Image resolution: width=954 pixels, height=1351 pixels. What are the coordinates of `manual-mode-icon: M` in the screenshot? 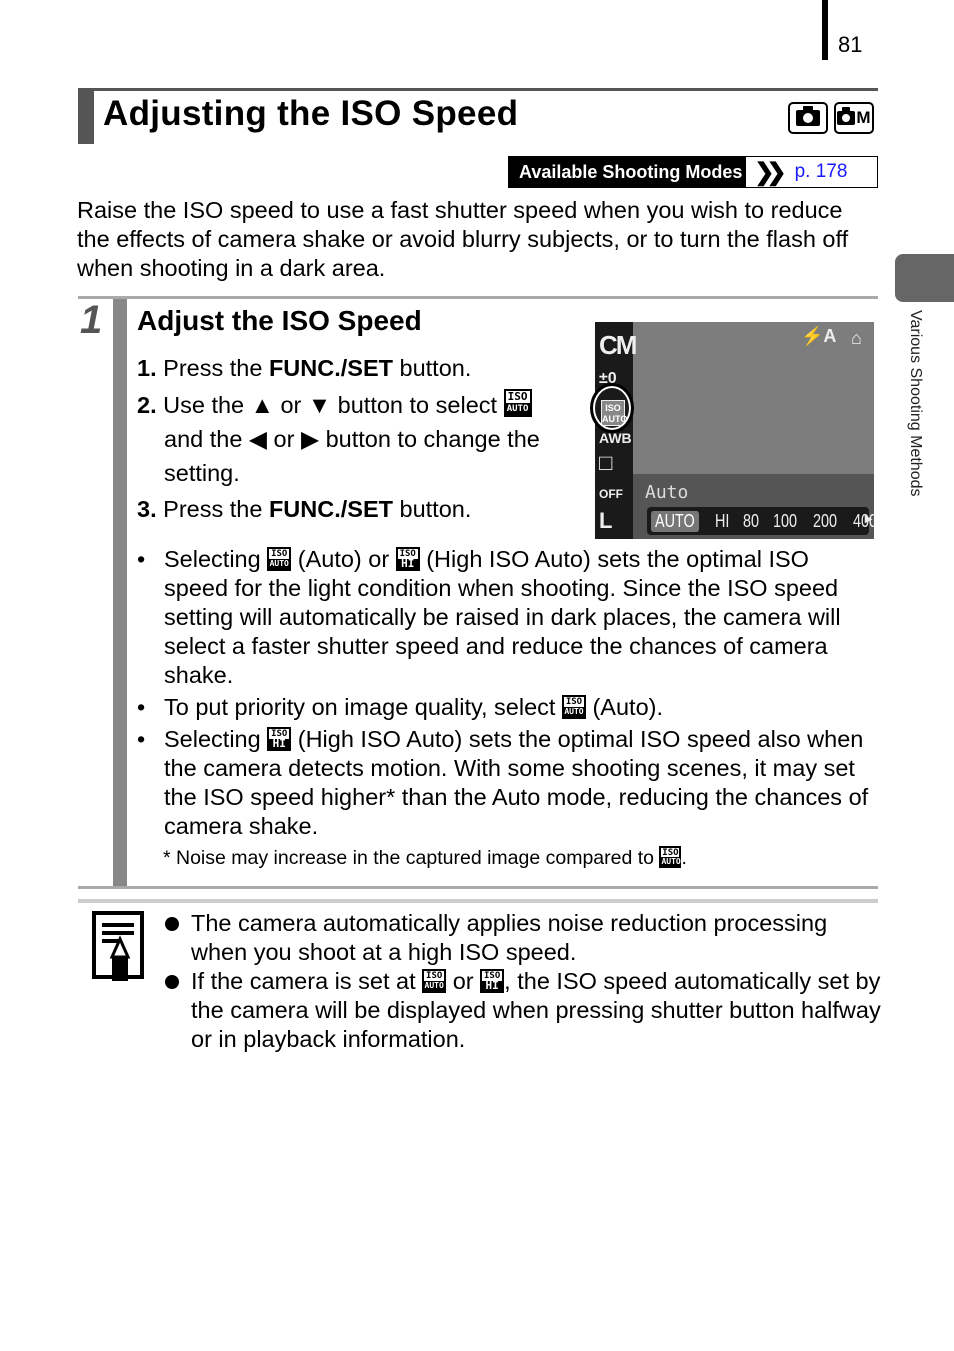 It's located at (854, 118).